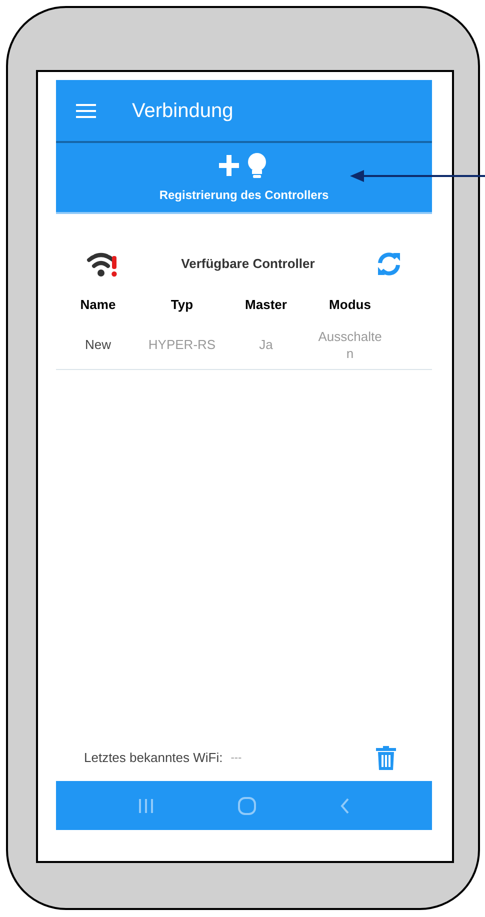  Describe the element at coordinates (97, 344) in the screenshot. I see `table-cell: New` at that location.